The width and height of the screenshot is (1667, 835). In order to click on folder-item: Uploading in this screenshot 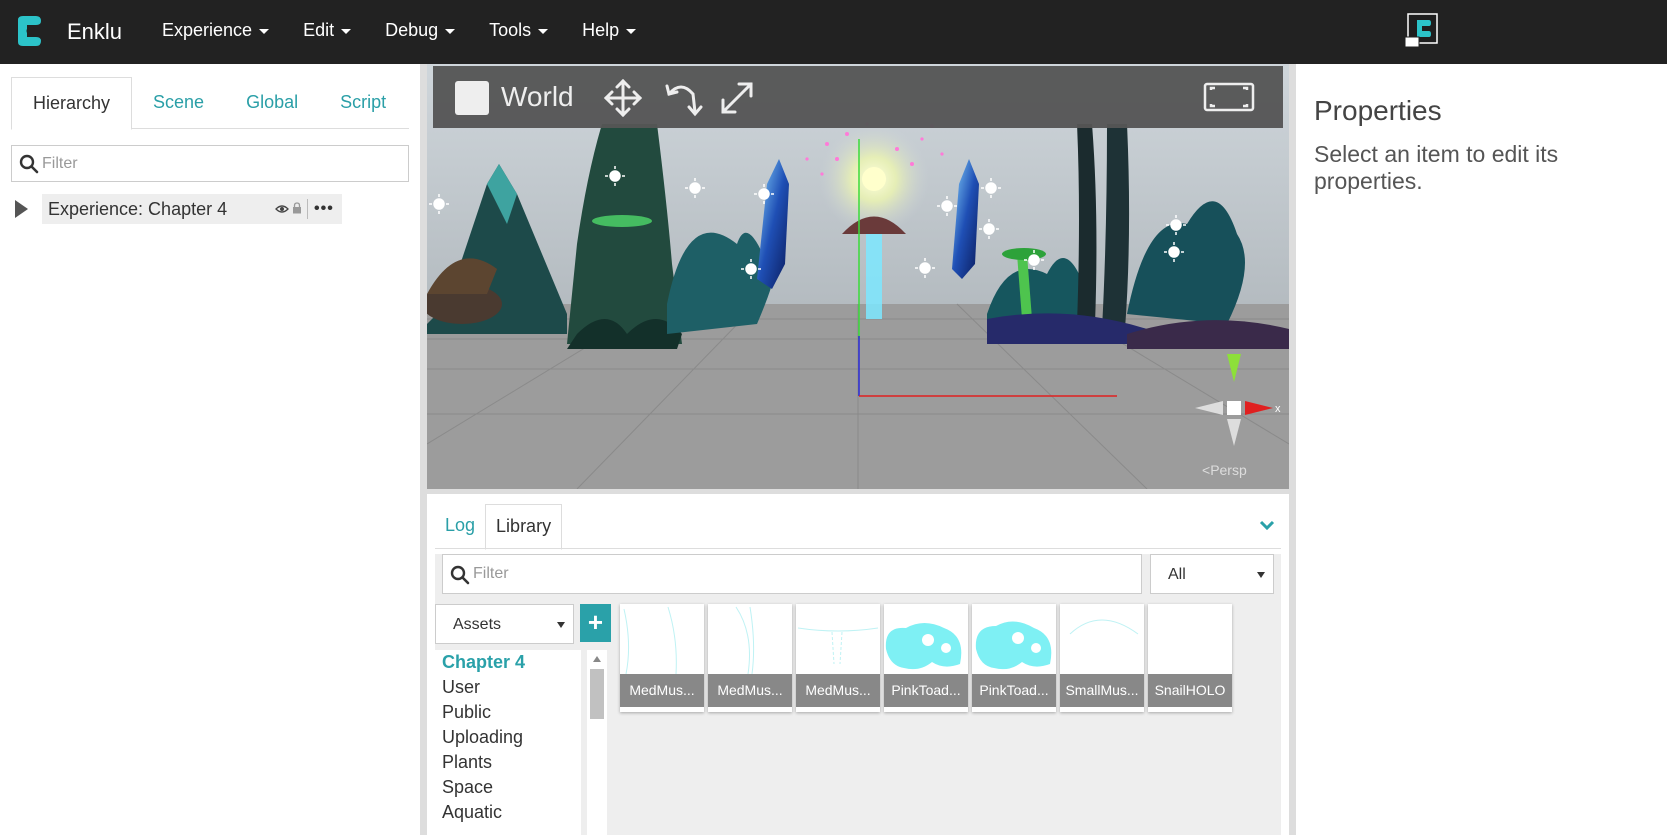, I will do `click(508, 737)`.